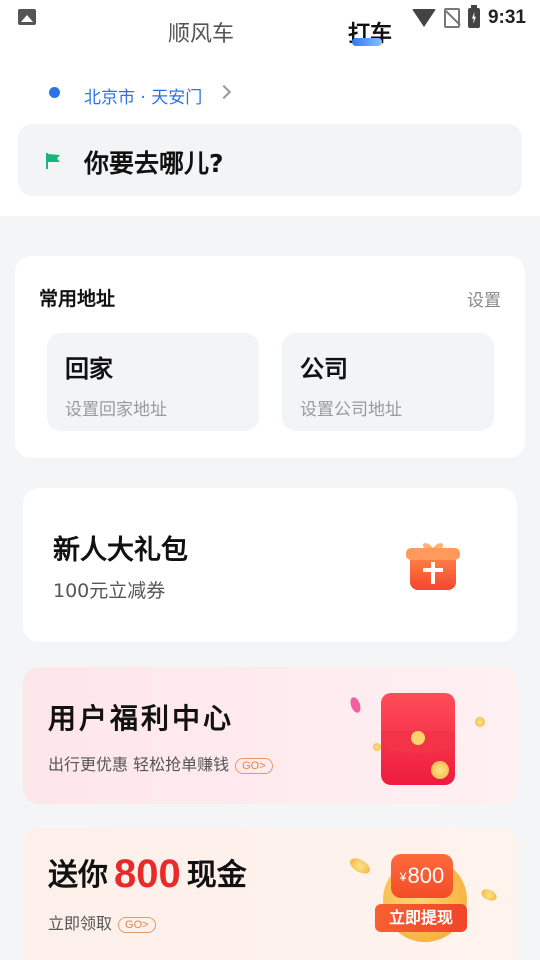  Describe the element at coordinates (324, 369) in the screenshot. I see `company-title: 公司` at that location.